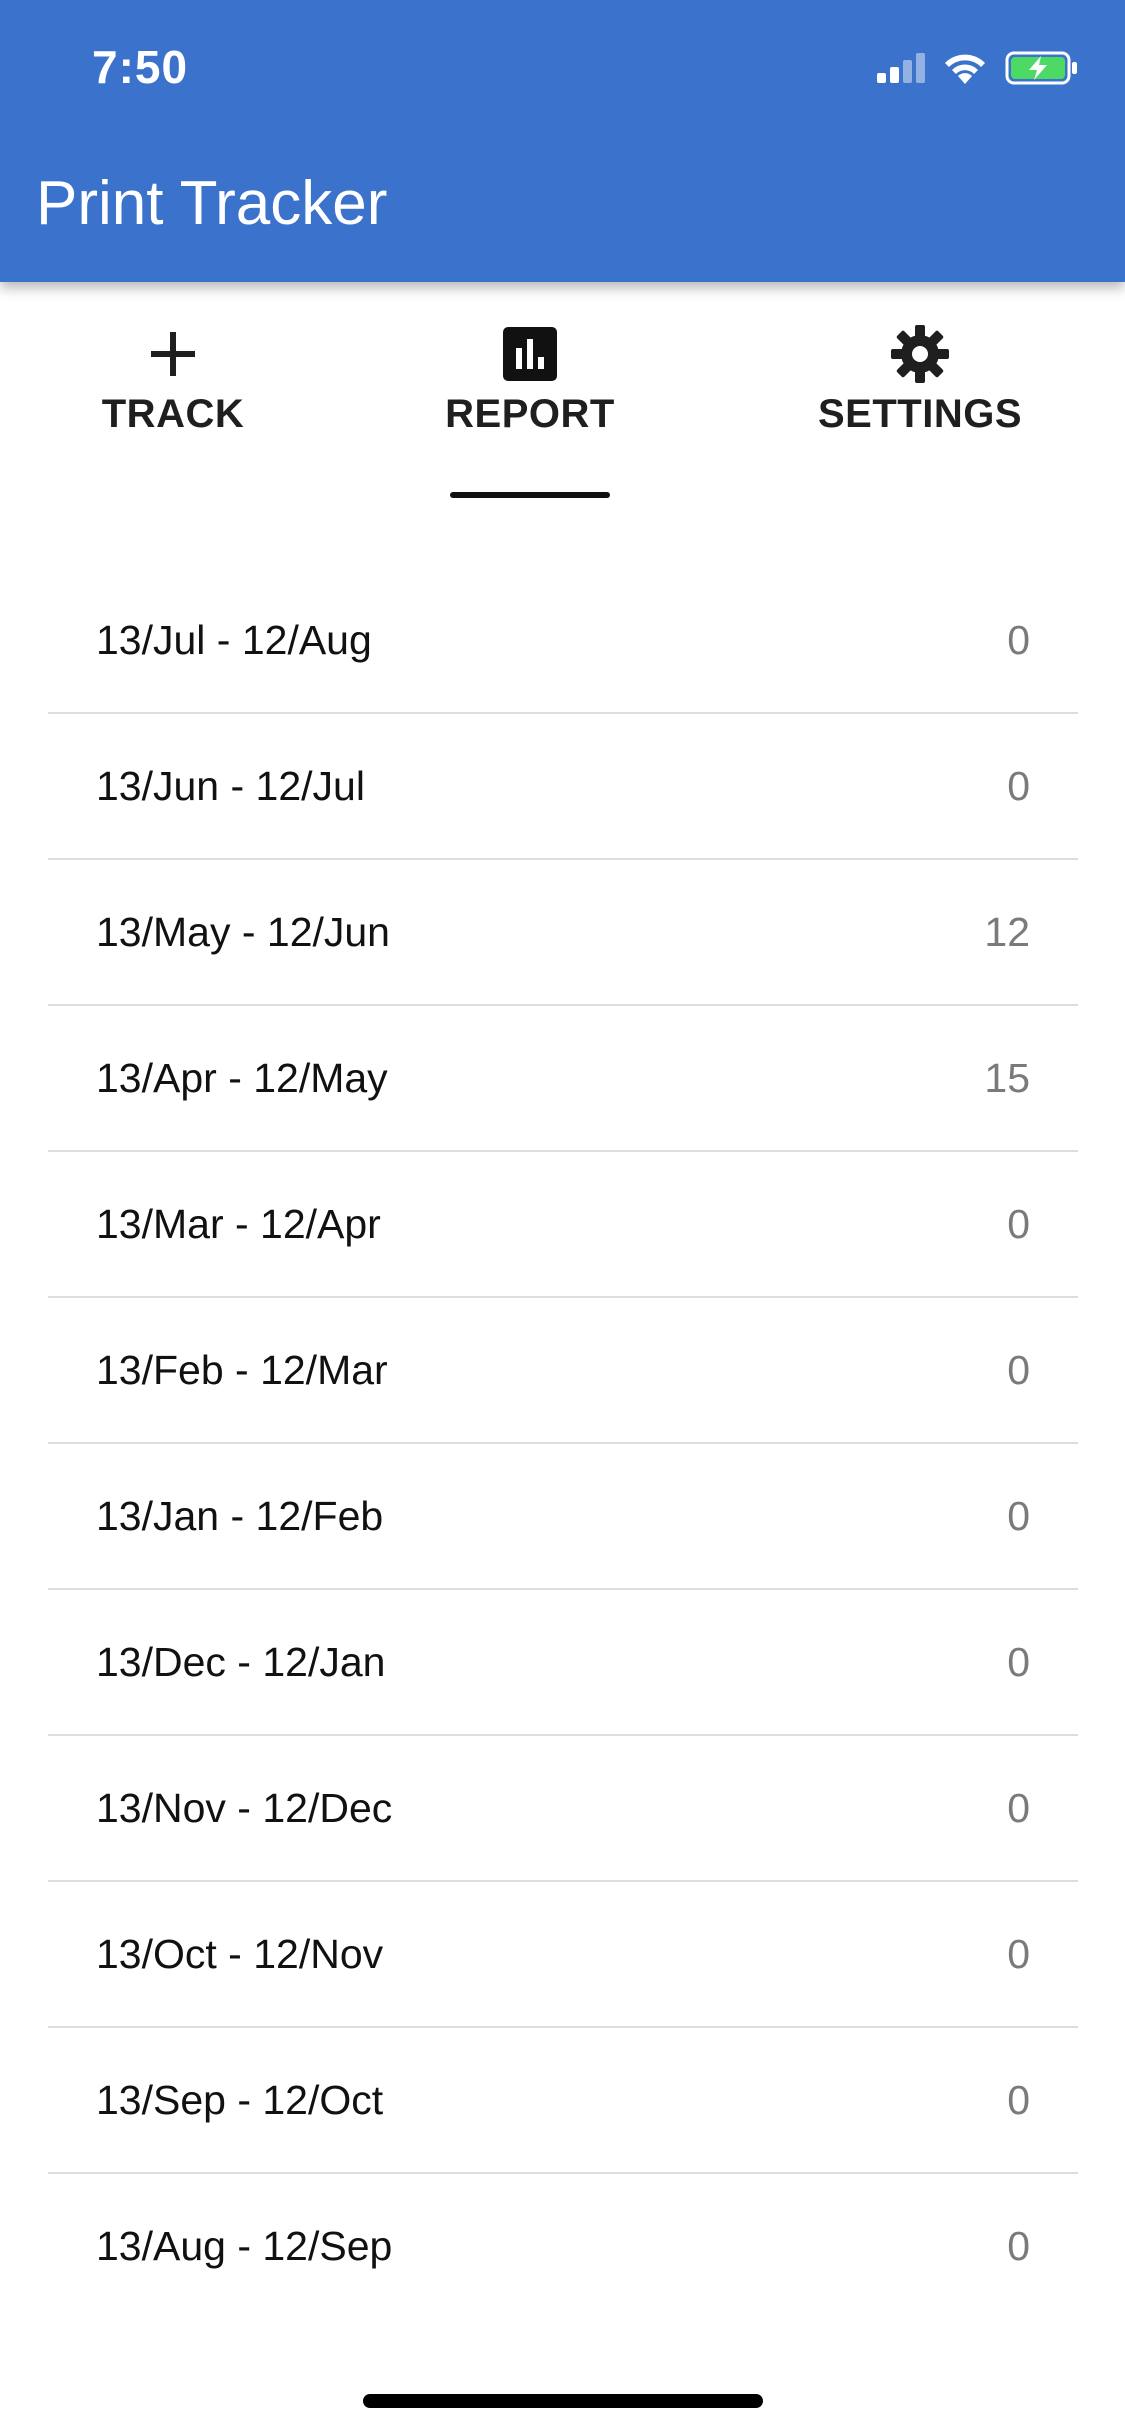 Image resolution: width=1125 pixels, height=2436 pixels. What do you see at coordinates (920, 414) in the screenshot?
I see `tab-label: SETTINGS` at bounding box center [920, 414].